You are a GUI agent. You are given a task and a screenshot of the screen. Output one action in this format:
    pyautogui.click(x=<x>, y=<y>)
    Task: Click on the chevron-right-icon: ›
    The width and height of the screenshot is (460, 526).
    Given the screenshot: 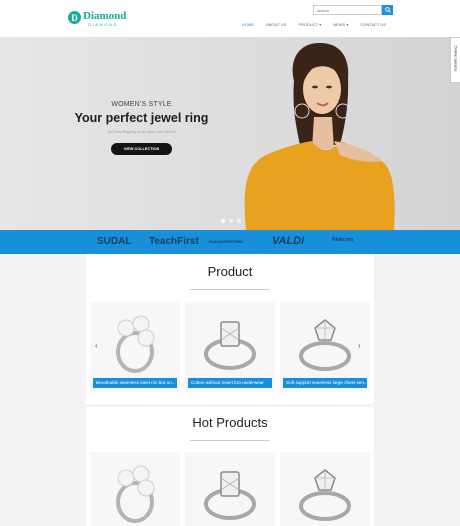 What is the action you would take?
    pyautogui.click(x=359, y=345)
    